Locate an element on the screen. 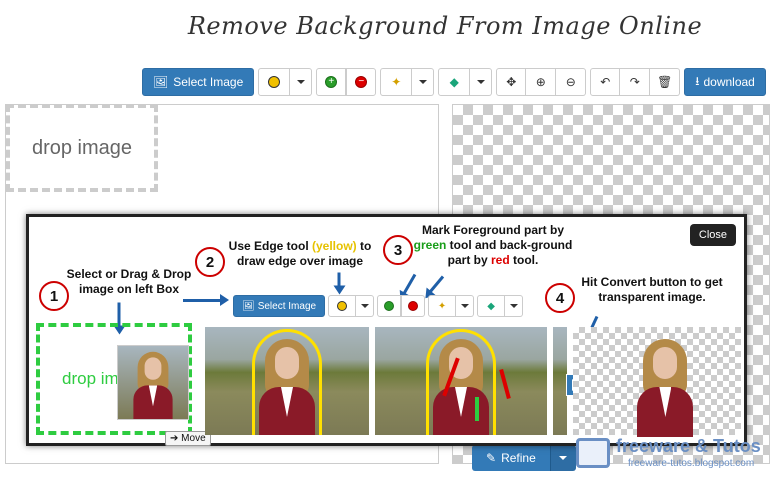 The height and width of the screenshot is (479, 770). redo-button: ↷ is located at coordinates (635, 82).